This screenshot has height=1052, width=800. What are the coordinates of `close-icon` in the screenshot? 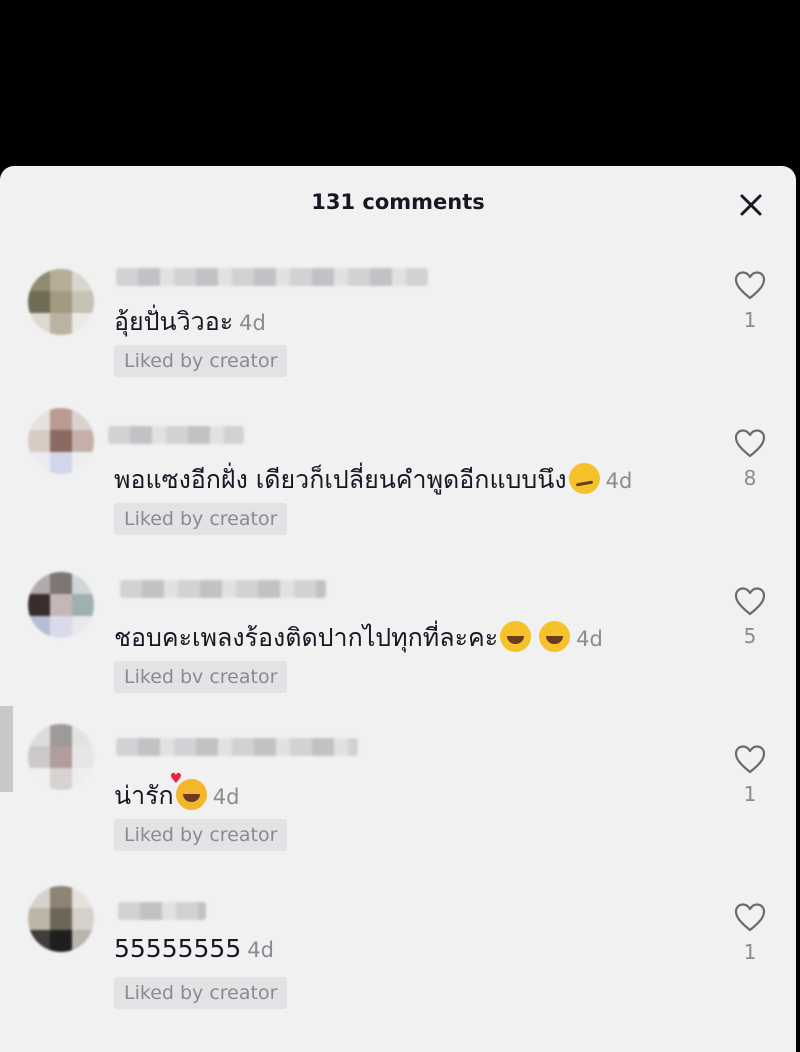 It's located at (751, 205).